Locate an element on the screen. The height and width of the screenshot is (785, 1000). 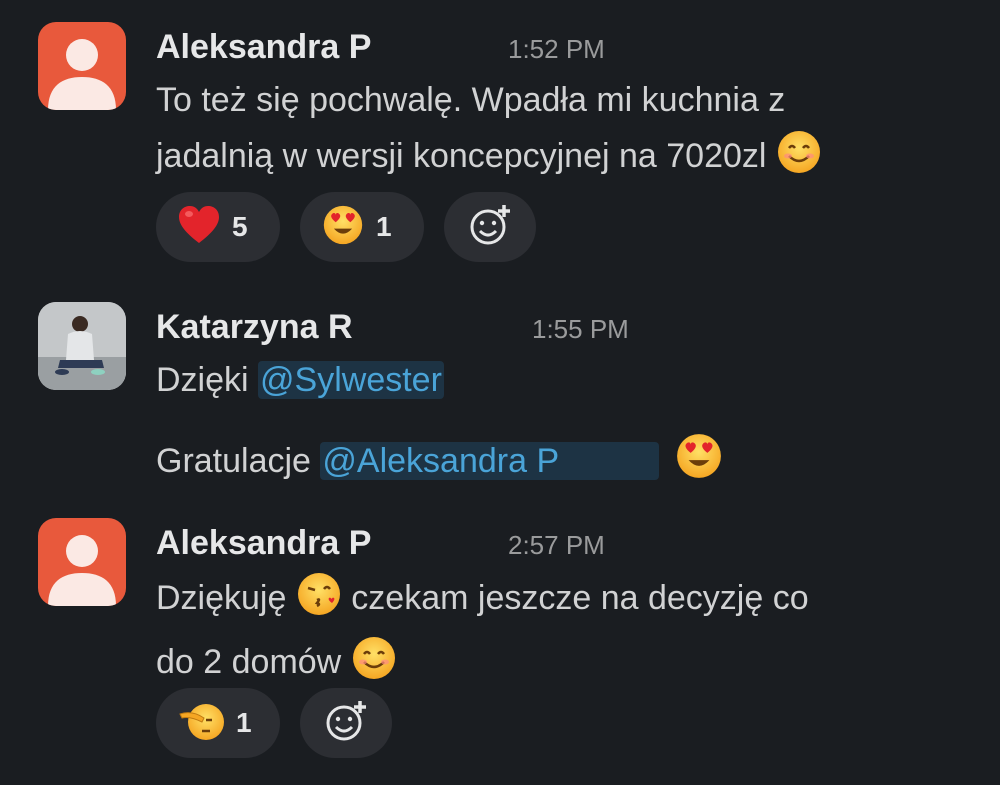
reaction-count: 5 is located at coordinates (240, 226).